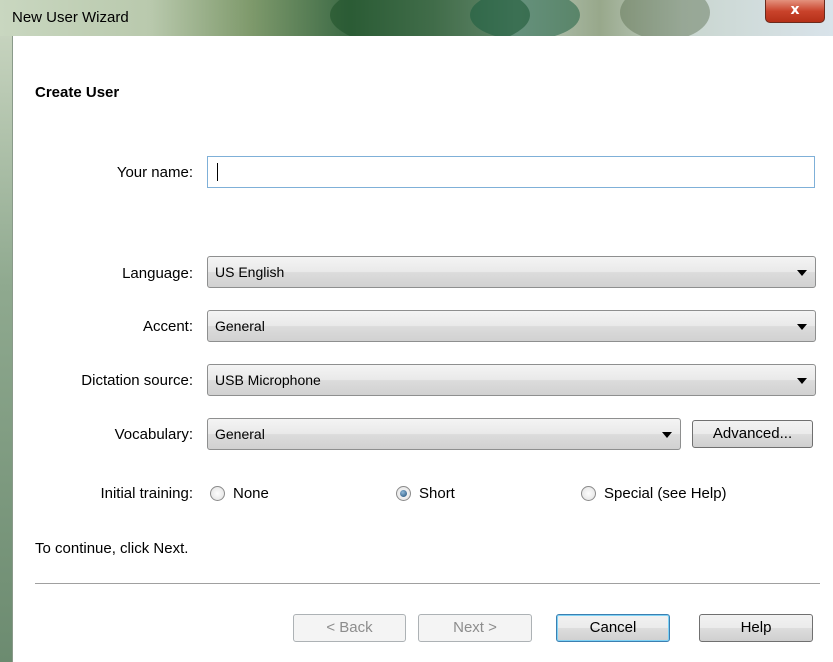 Image resolution: width=833 pixels, height=662 pixels. What do you see at coordinates (157, 273) in the screenshot?
I see `language-label: Language:` at bounding box center [157, 273].